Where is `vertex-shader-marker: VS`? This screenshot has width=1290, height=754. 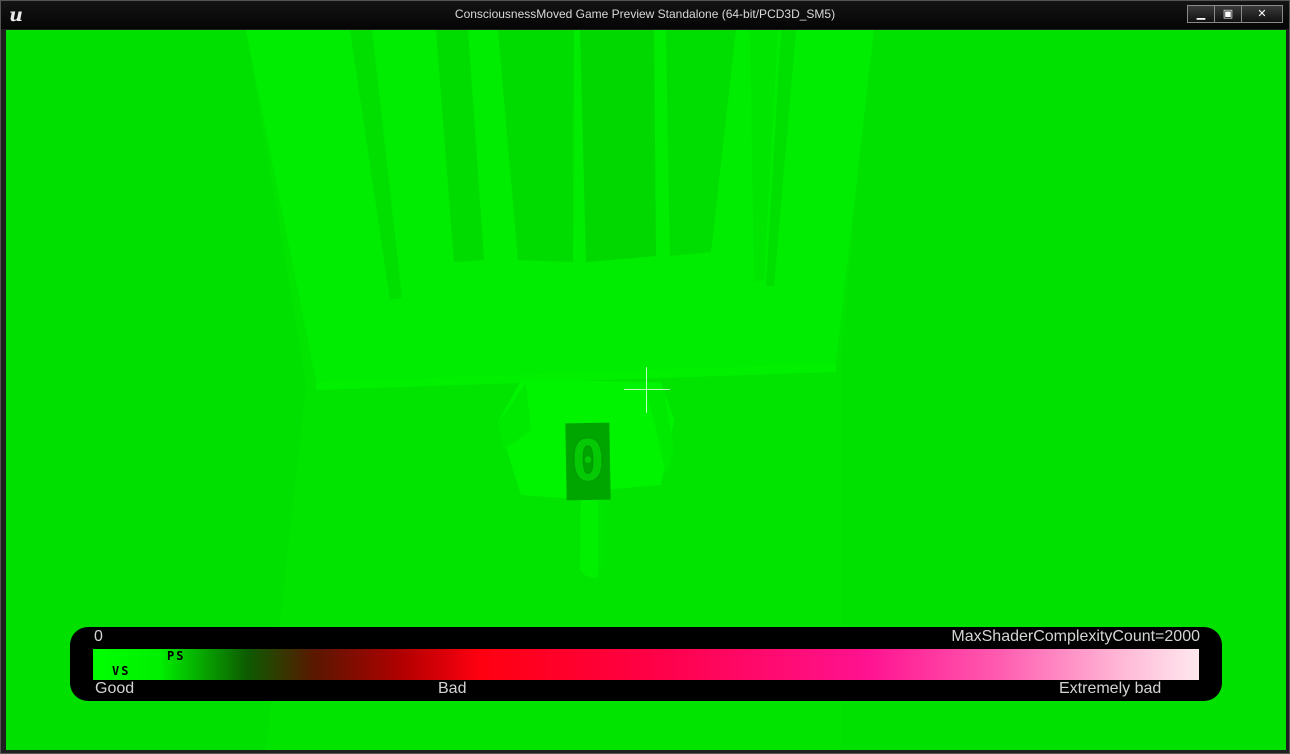
vertex-shader-marker: VS is located at coordinates (121, 671).